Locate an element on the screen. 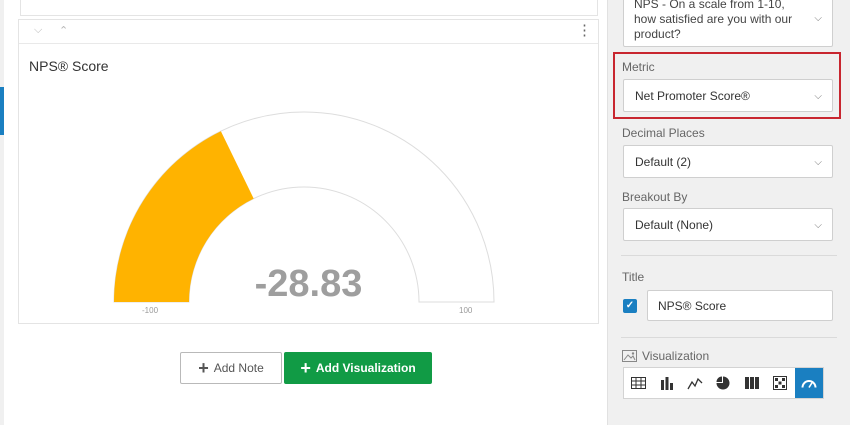 This screenshot has width=850, height=425. title-input-value: NPS® Score is located at coordinates (692, 305).